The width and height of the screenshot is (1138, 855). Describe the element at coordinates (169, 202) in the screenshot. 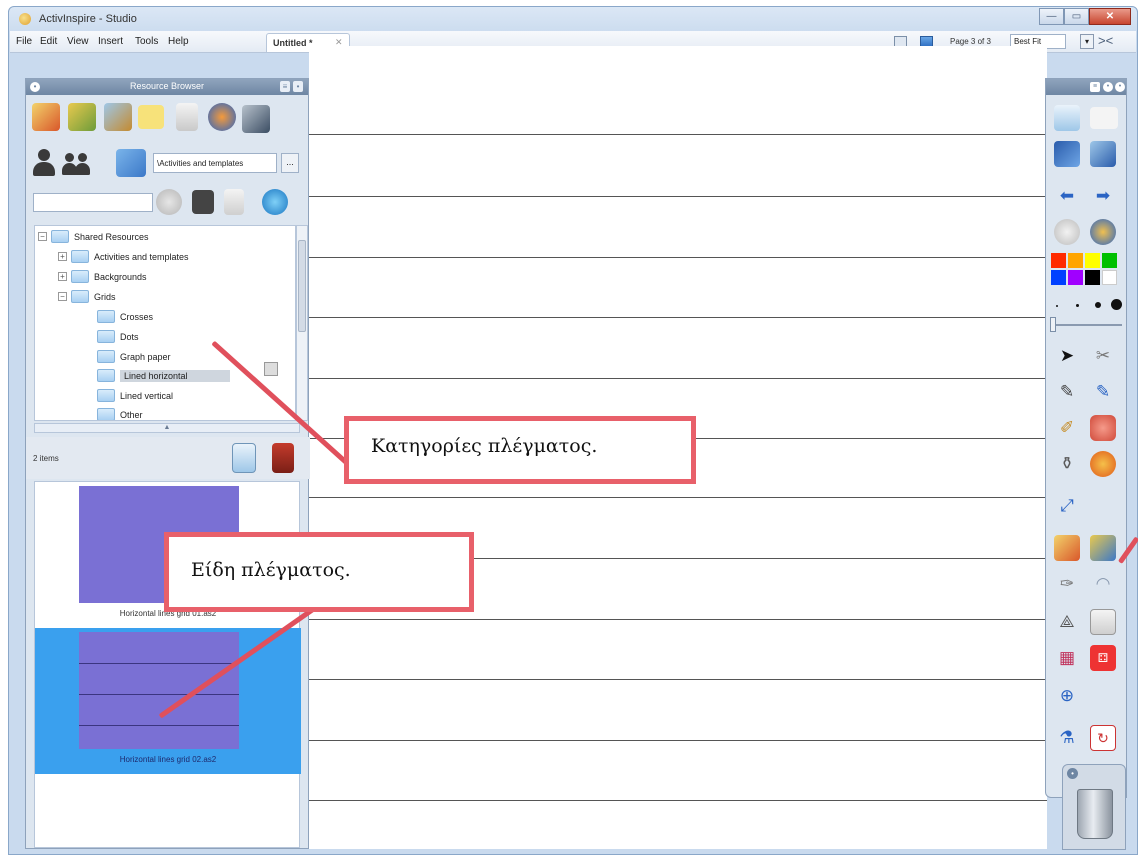

I see `play-search-icon` at that location.